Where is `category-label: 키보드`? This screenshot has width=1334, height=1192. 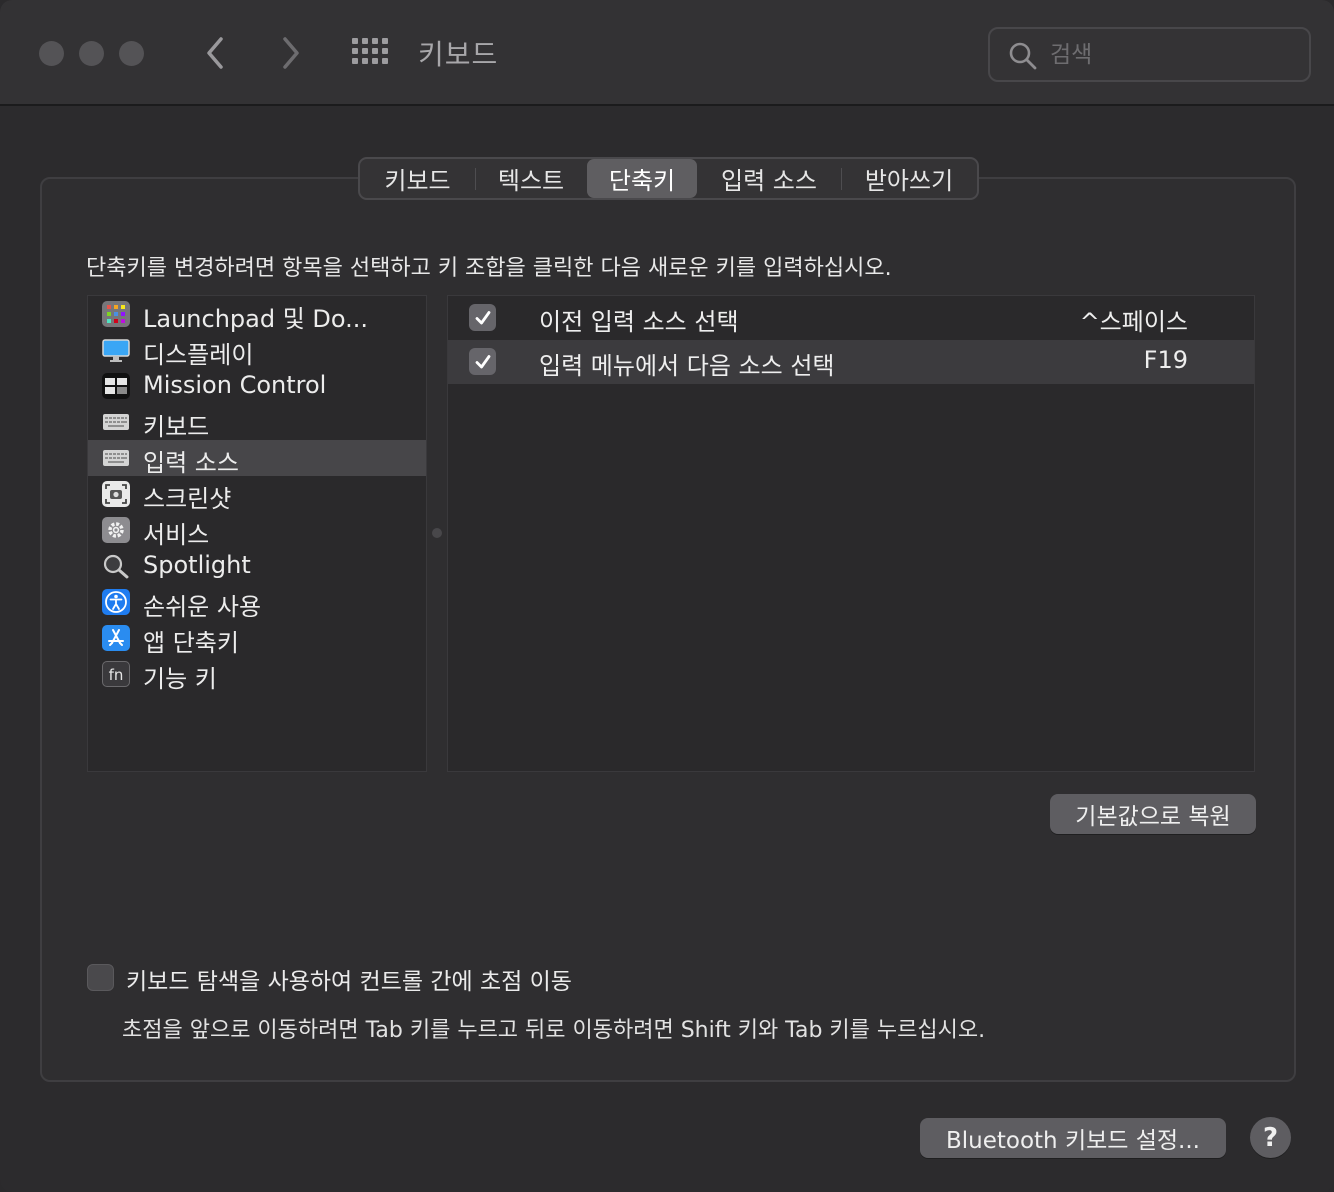 category-label: 키보드 is located at coordinates (176, 427).